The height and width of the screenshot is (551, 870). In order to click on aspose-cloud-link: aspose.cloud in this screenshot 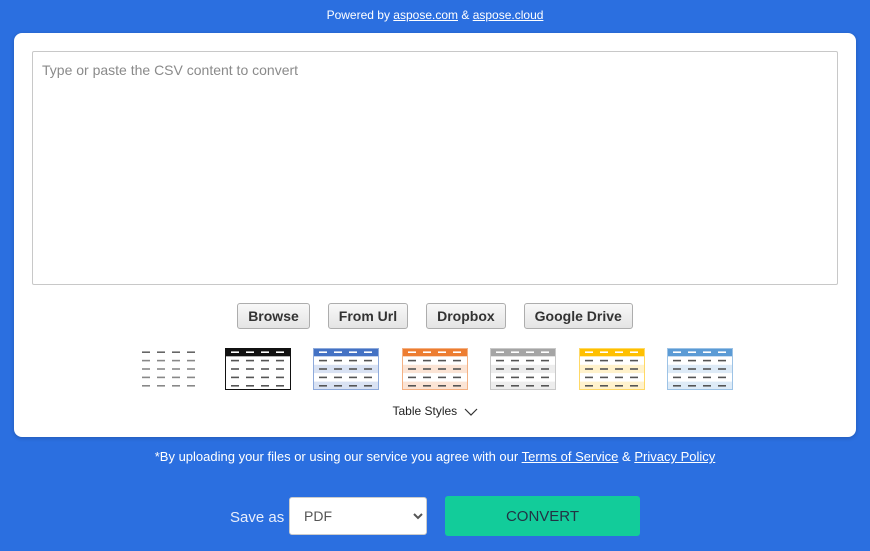, I will do `click(508, 15)`.